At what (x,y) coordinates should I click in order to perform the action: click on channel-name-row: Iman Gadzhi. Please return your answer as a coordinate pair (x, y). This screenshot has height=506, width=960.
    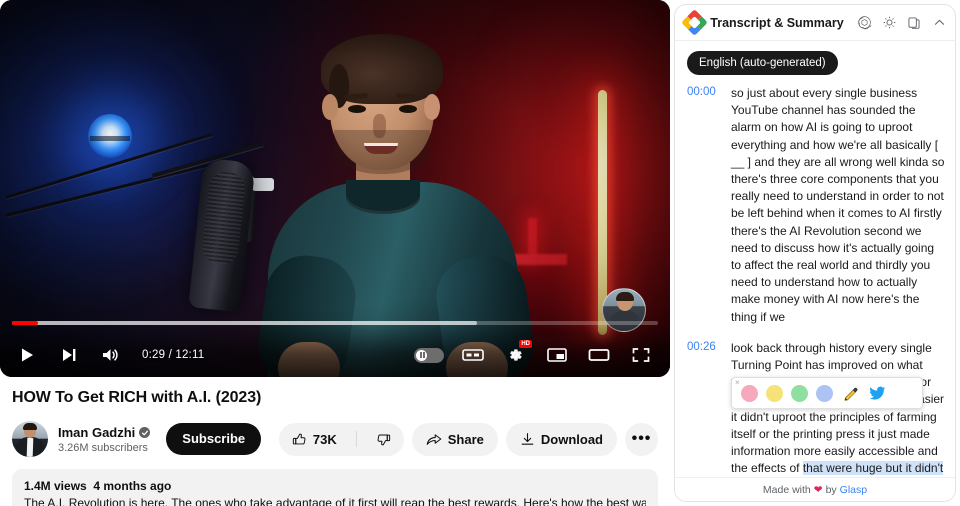
    Looking at the image, I should click on (104, 432).